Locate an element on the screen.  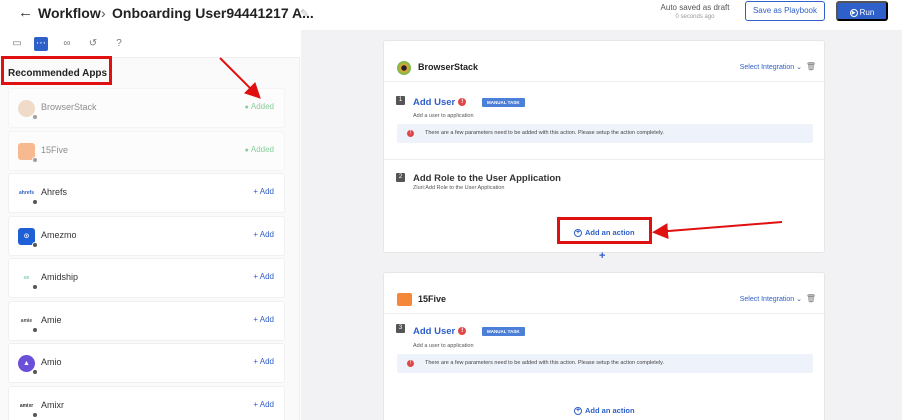
card-app-name: BrowserStack is located at coordinates (448, 67).